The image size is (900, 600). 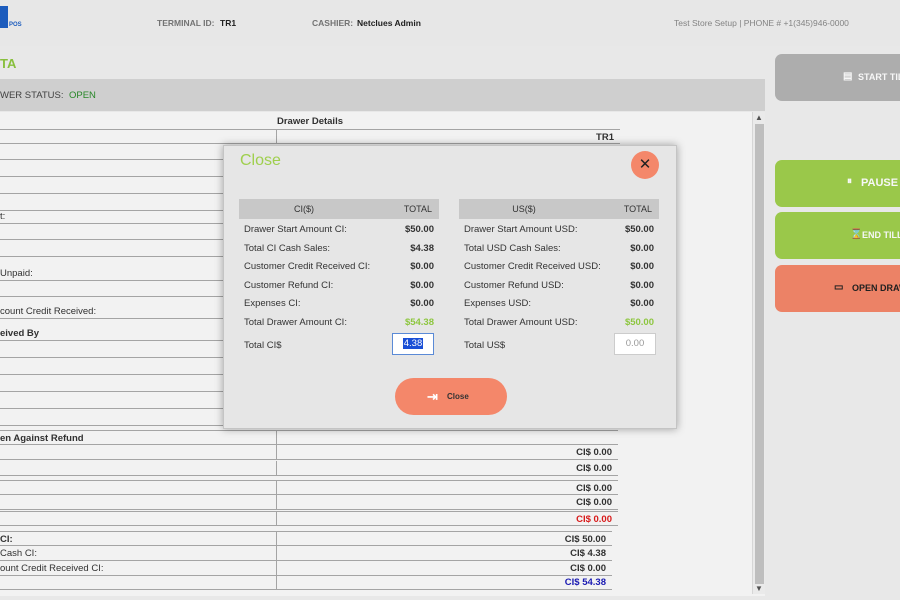 What do you see at coordinates (559, 302) in the screenshot?
I see `list-item: Expenses USD: $0.00` at bounding box center [559, 302].